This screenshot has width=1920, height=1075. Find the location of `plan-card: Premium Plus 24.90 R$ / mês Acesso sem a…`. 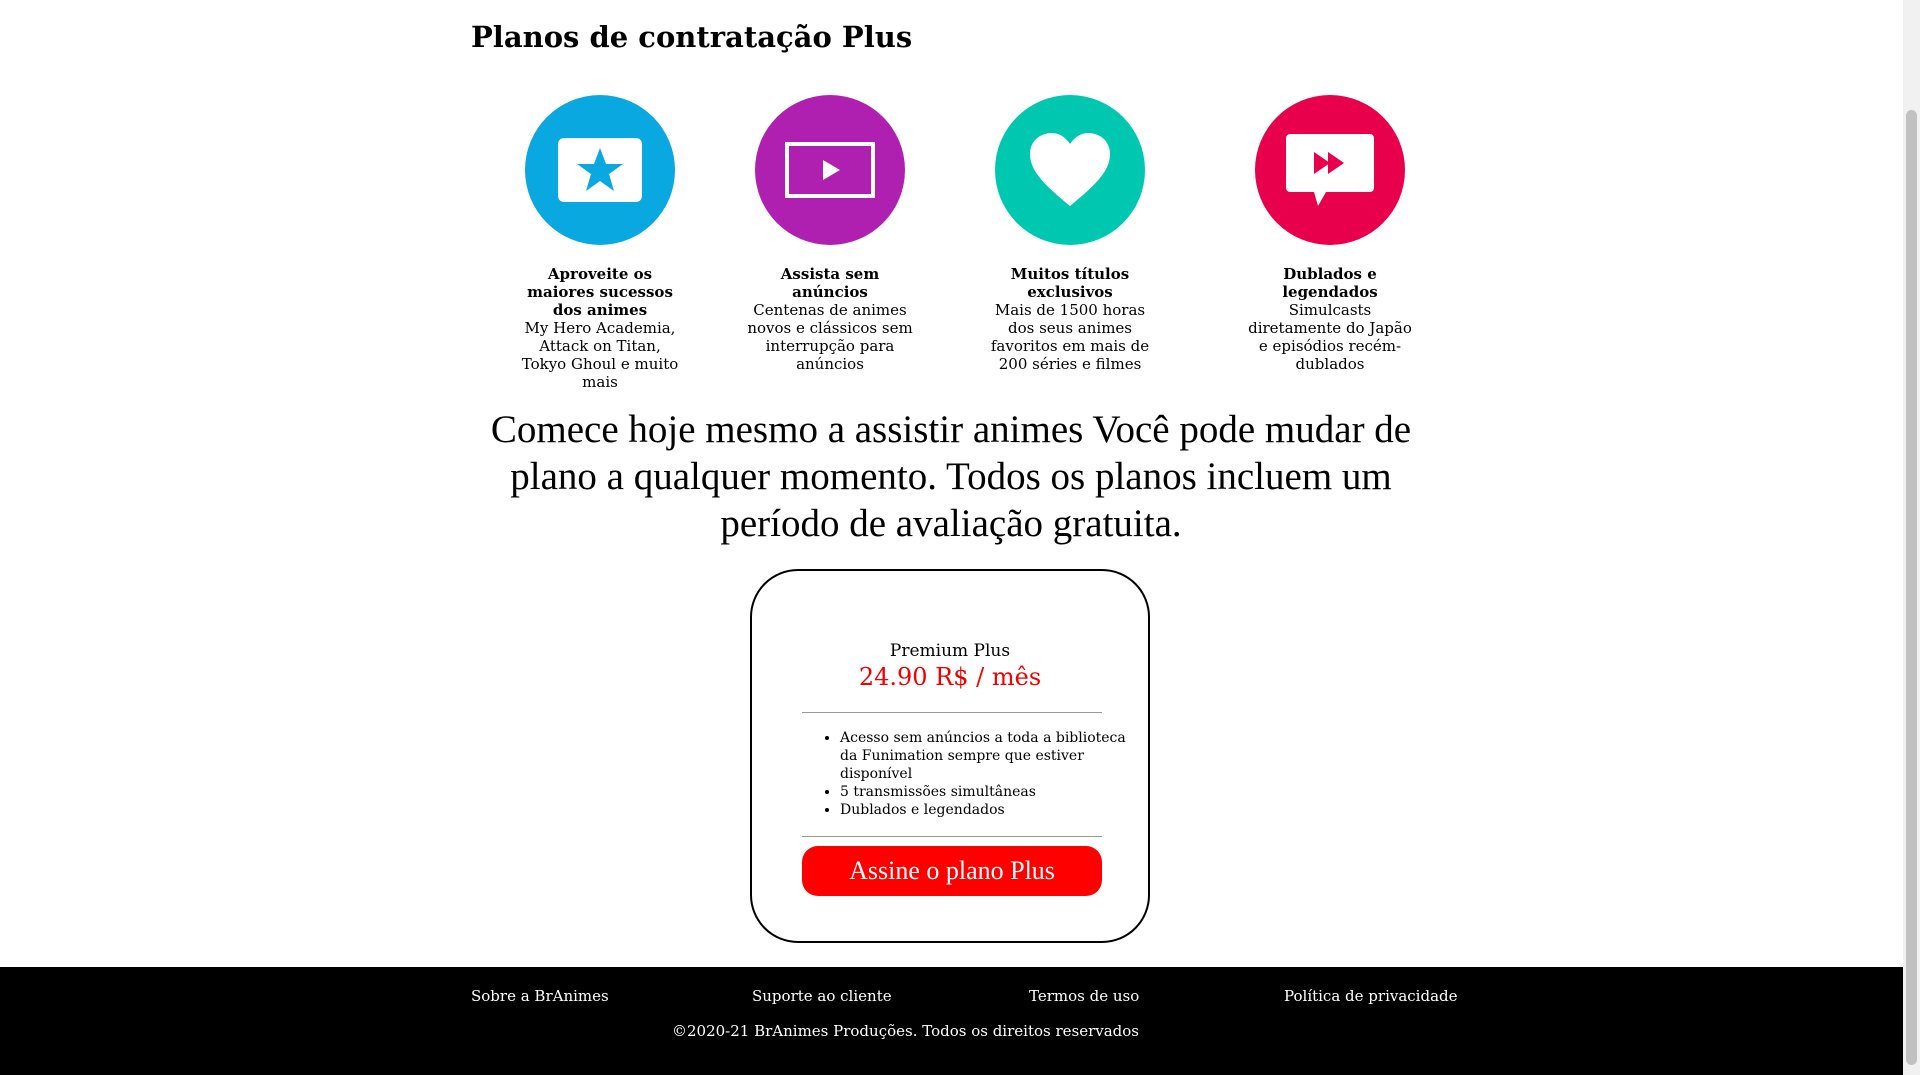

plan-card: Premium Plus 24.90 R$ / mês Acesso sem a… is located at coordinates (950, 756).